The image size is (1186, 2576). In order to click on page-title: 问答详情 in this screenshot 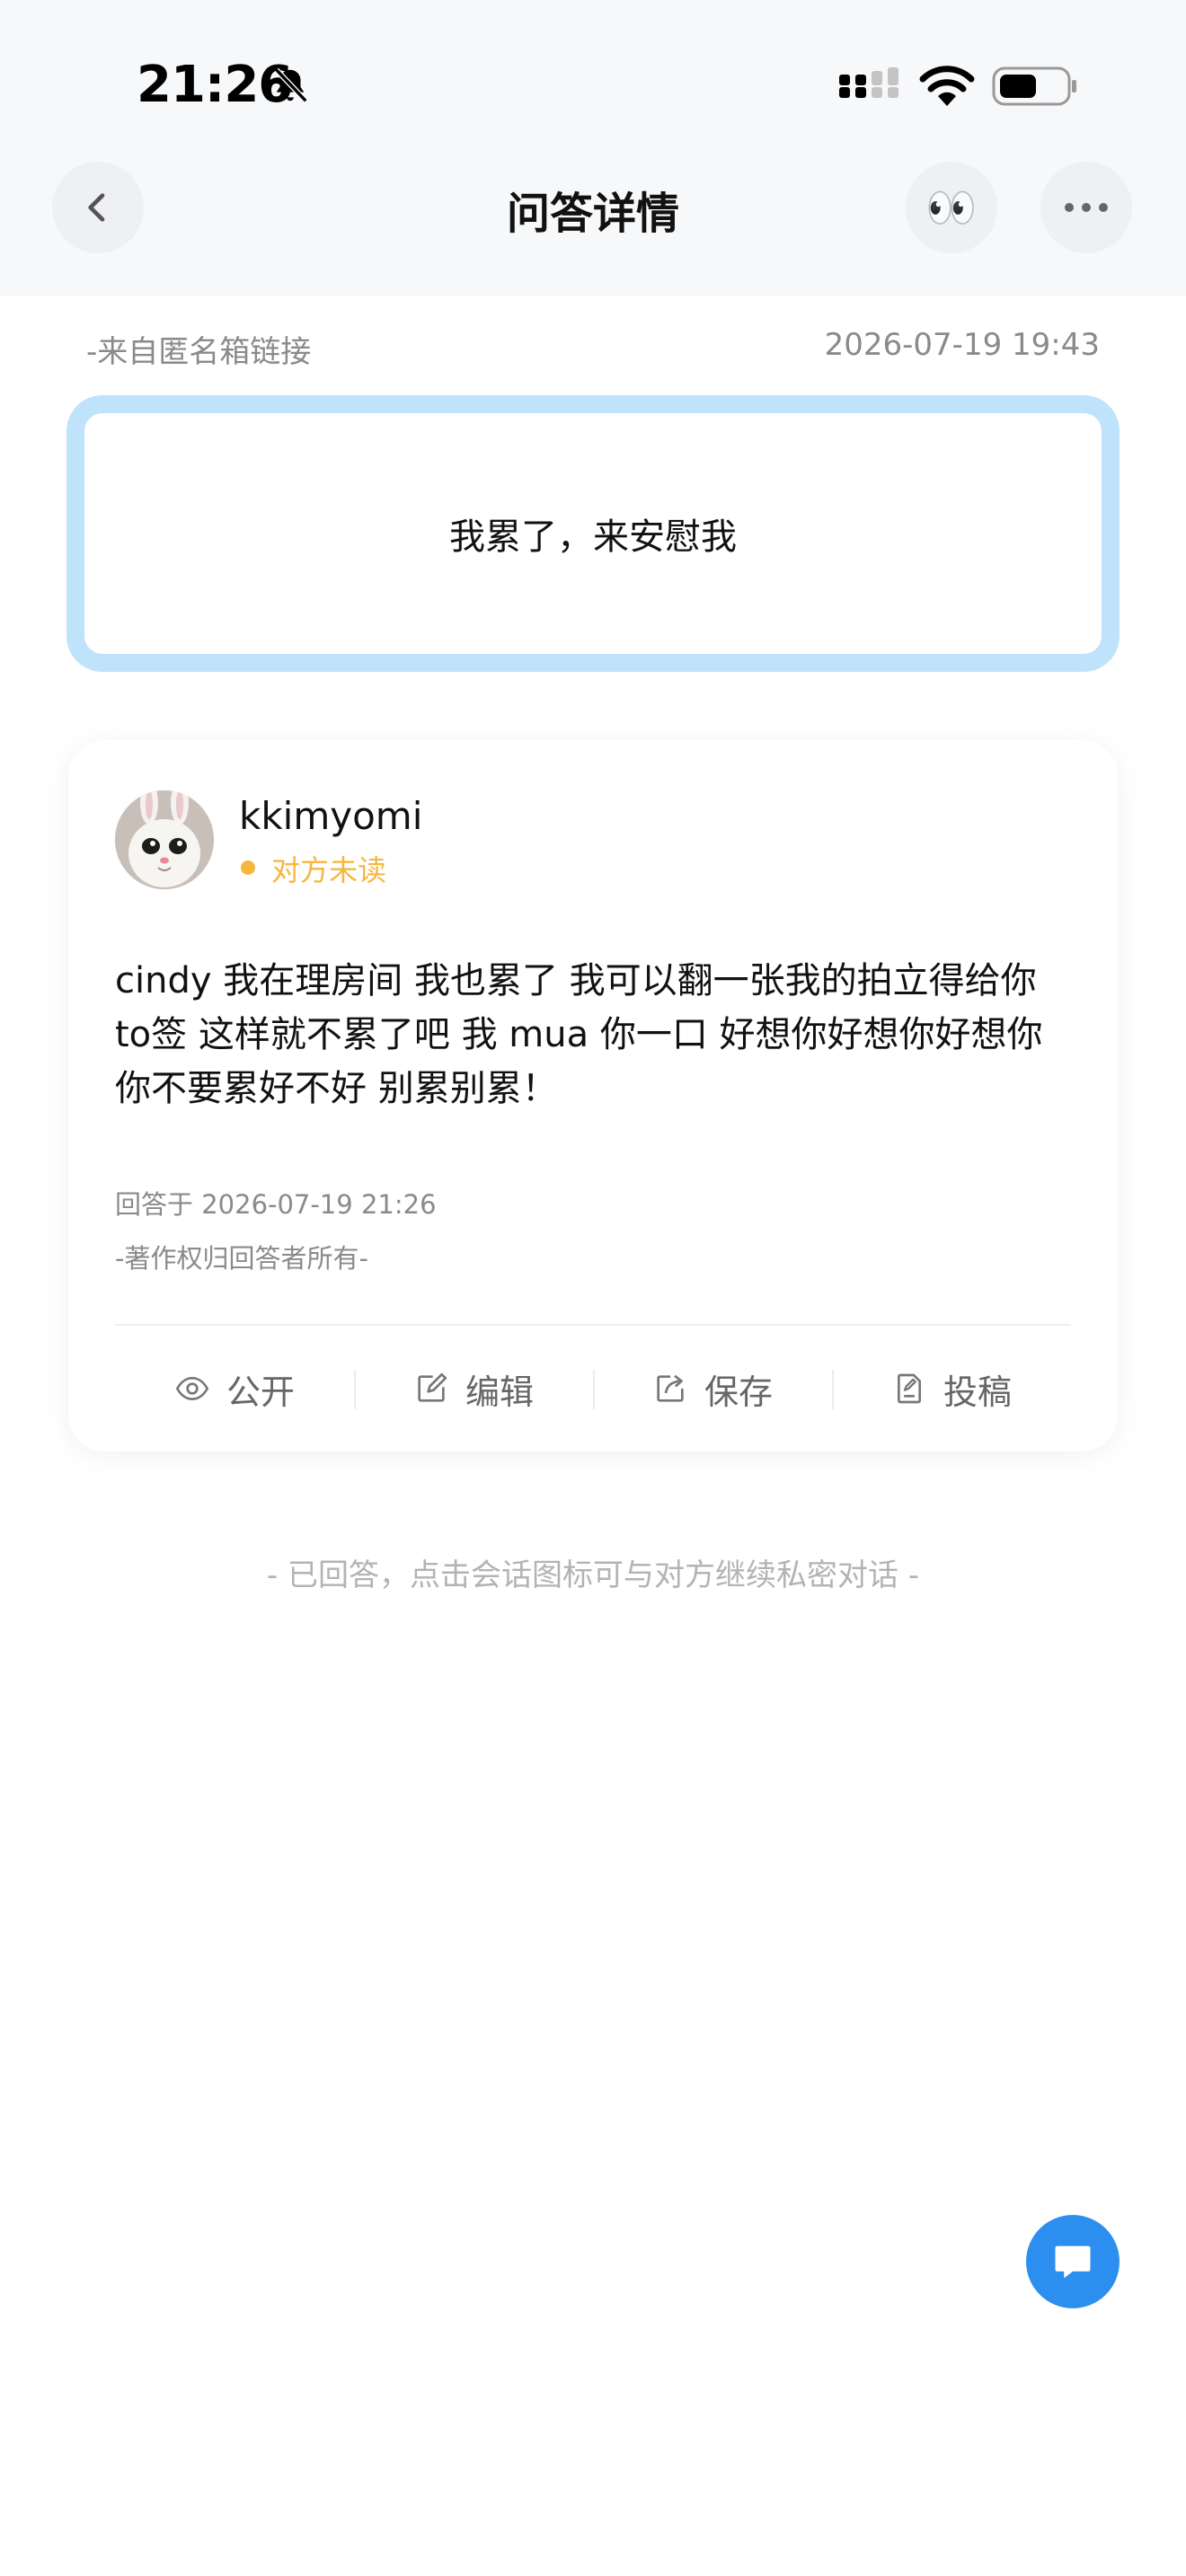, I will do `click(592, 214)`.